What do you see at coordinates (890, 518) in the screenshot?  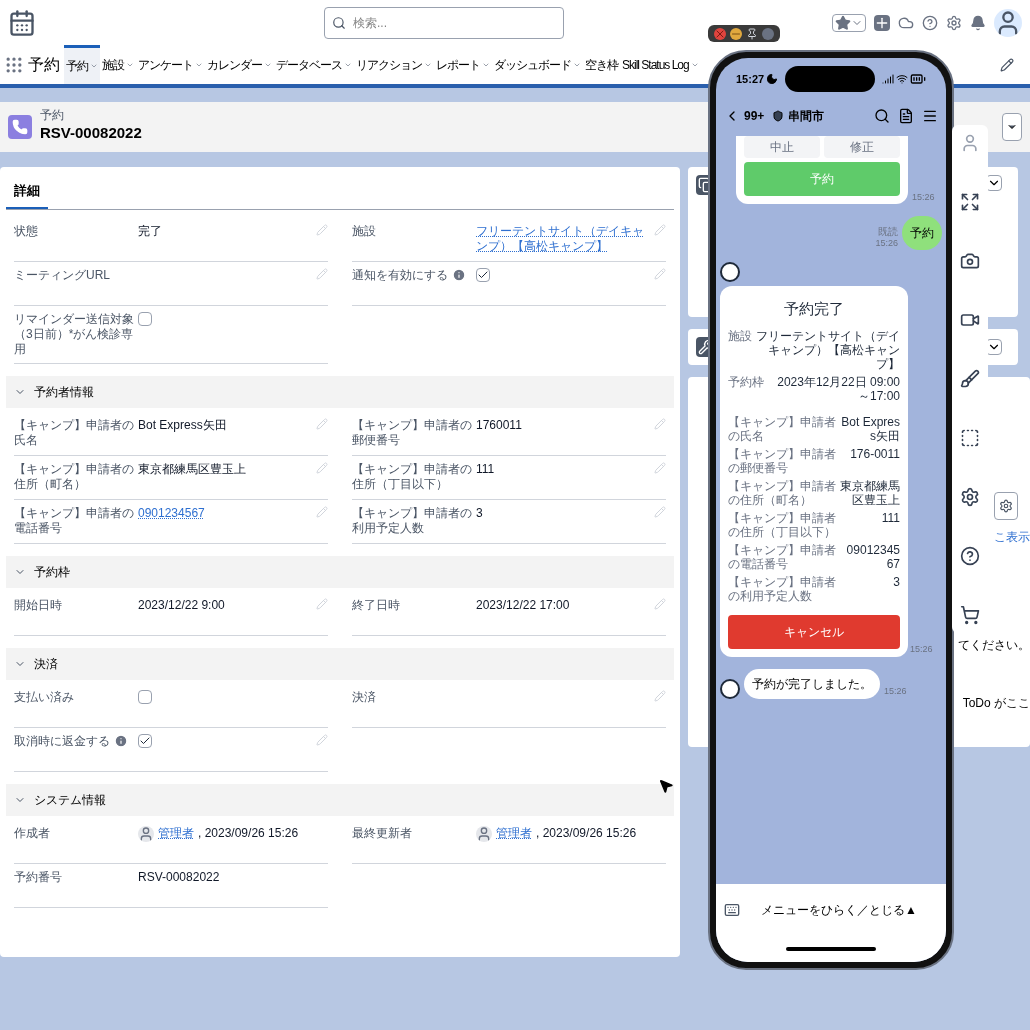 I see `card-value: 111` at bounding box center [890, 518].